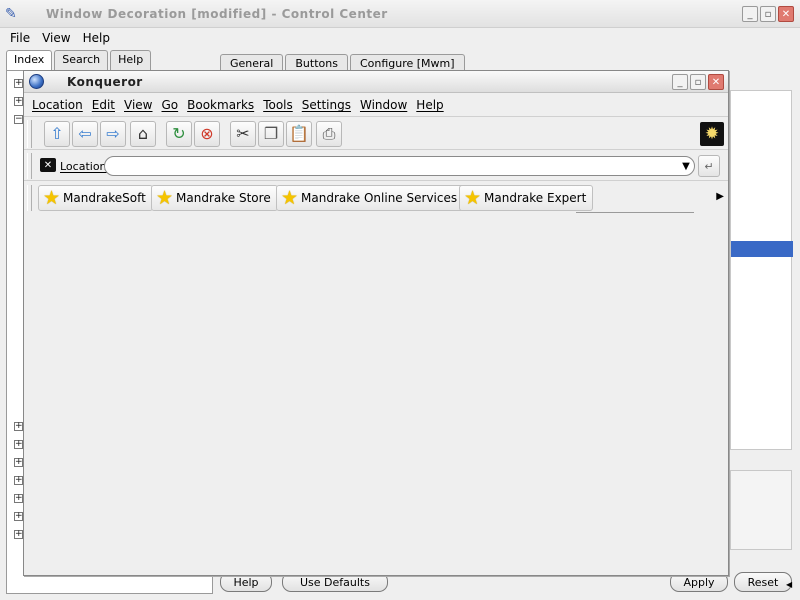 This screenshot has height=600, width=800. I want to click on back-arrow-icon: ⇦, so click(85, 133).